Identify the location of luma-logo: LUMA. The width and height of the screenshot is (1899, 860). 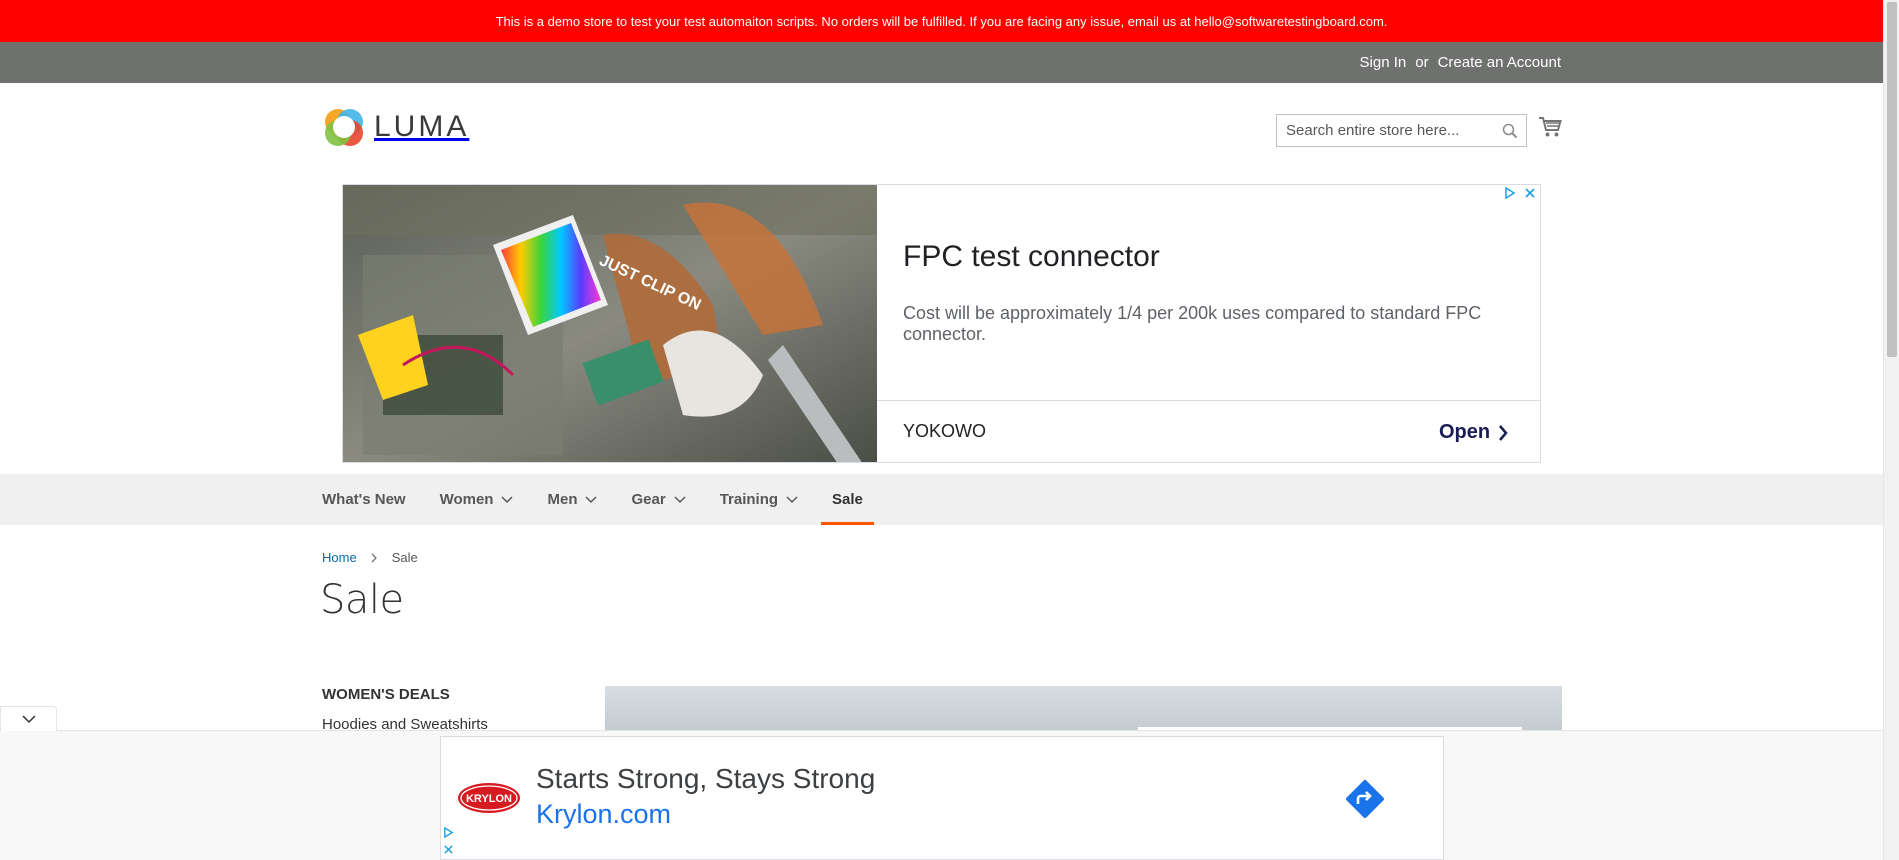
(395, 127).